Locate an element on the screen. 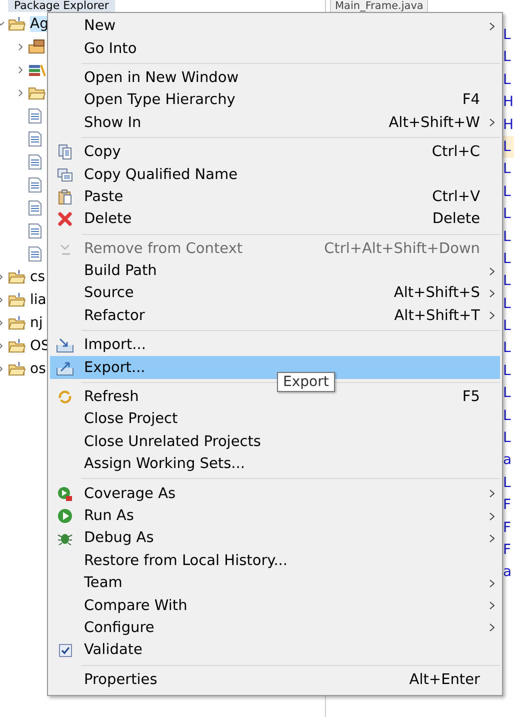 The height and width of the screenshot is (717, 514). menu-item: Debug As is located at coordinates (275, 538).